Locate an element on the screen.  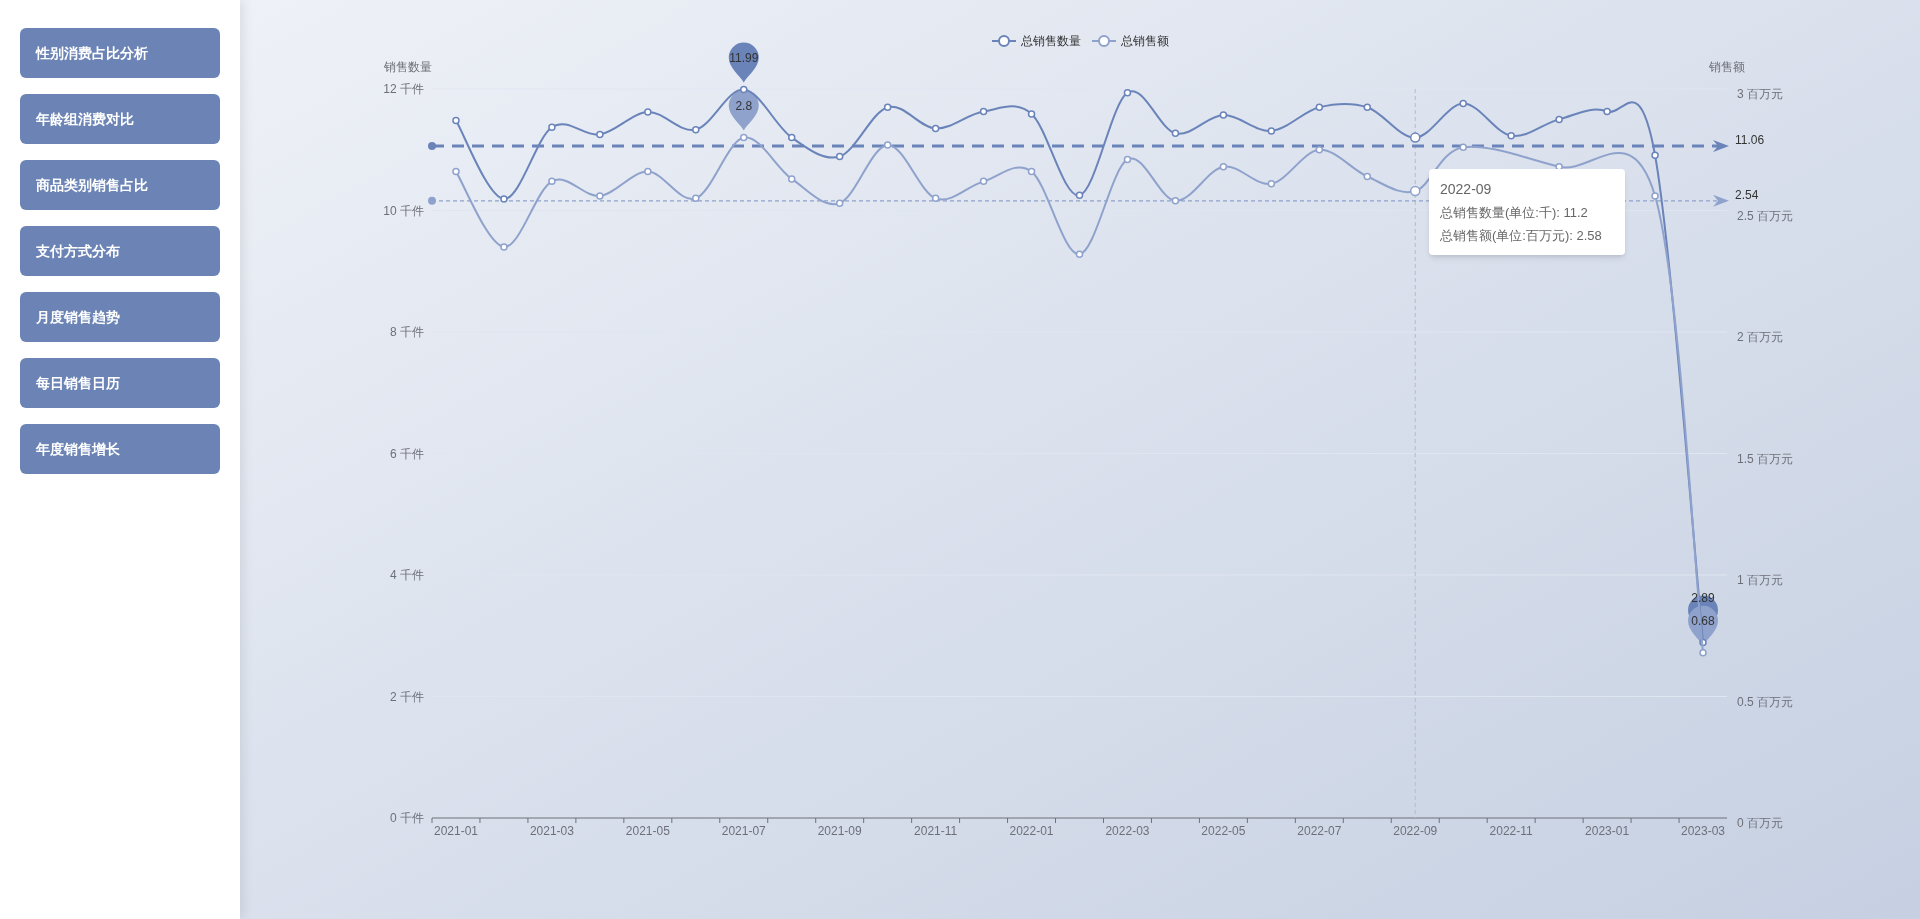
axis-tick-label: 2021-07 is located at coordinates (743, 831).